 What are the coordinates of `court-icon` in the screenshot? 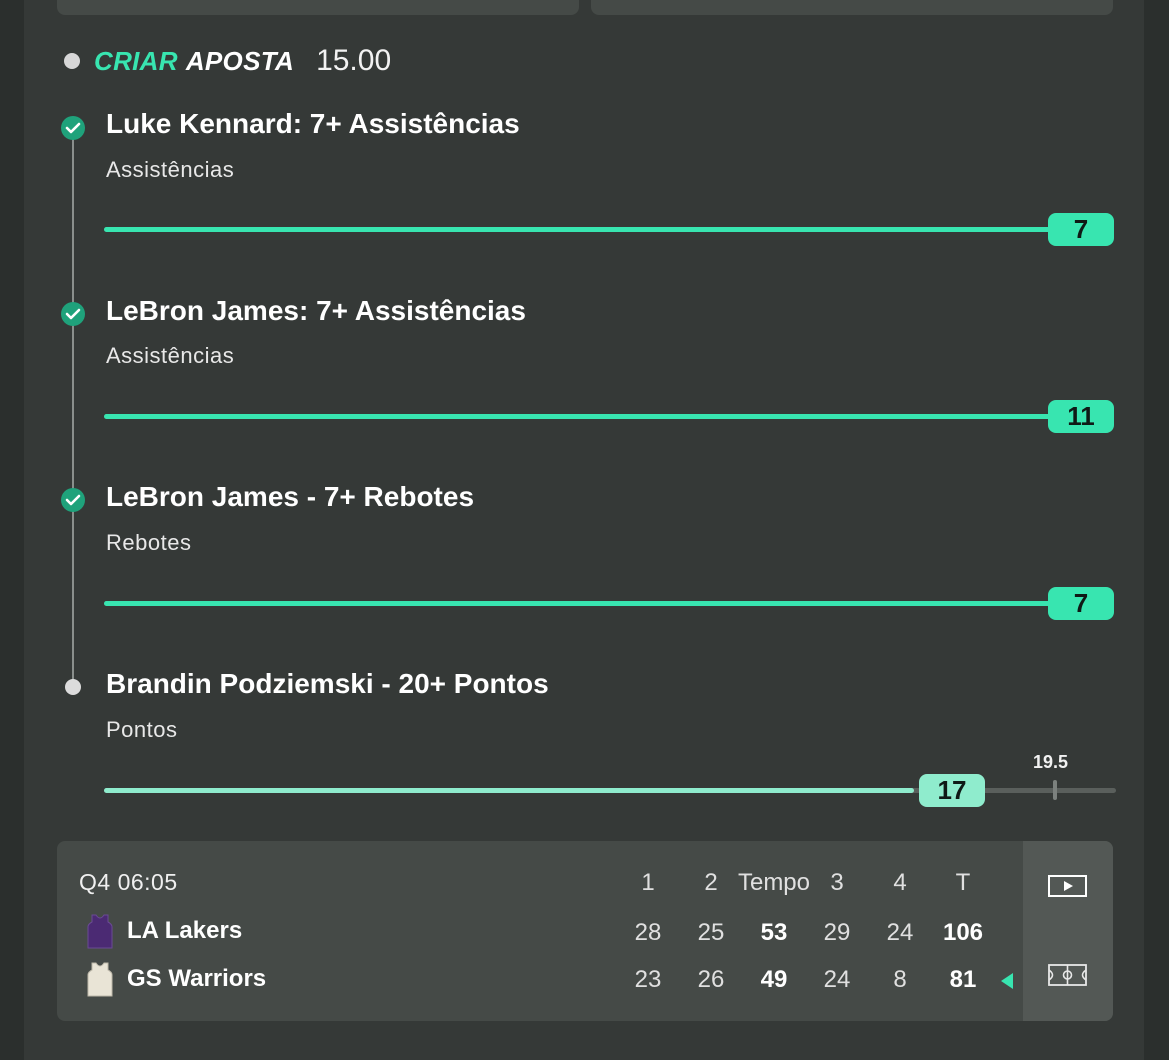 It's located at (1068, 975).